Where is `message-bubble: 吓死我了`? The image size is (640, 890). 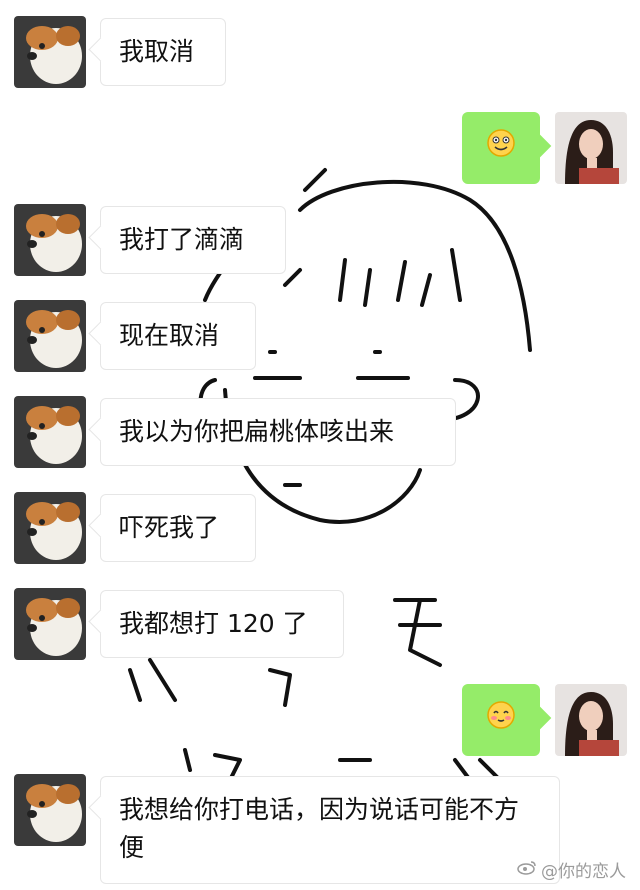
message-bubble: 吓死我了 is located at coordinates (178, 528).